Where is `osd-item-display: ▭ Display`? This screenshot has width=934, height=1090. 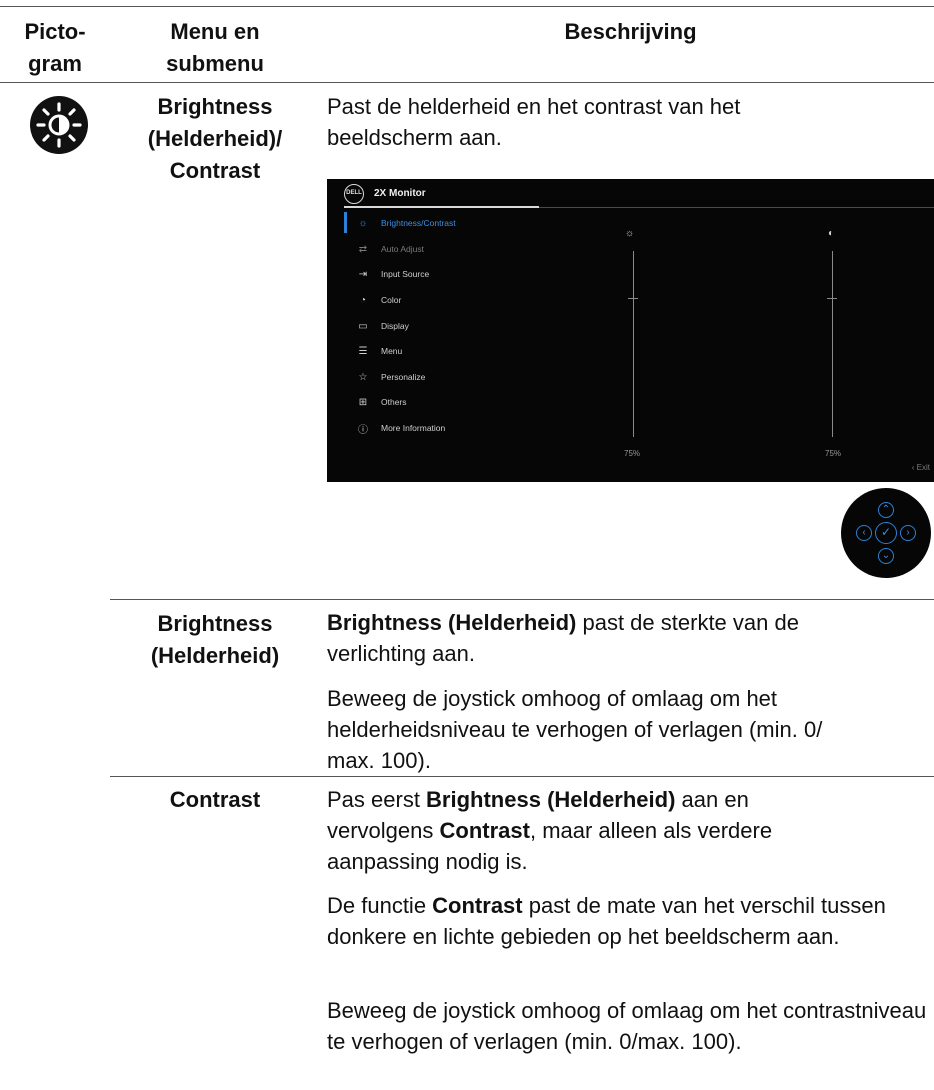 osd-item-display: ▭ Display is located at coordinates (381, 326).